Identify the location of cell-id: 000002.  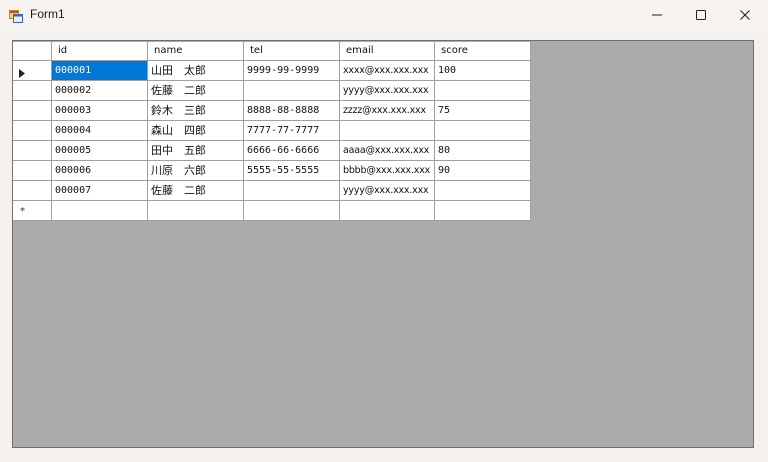
(100, 91).